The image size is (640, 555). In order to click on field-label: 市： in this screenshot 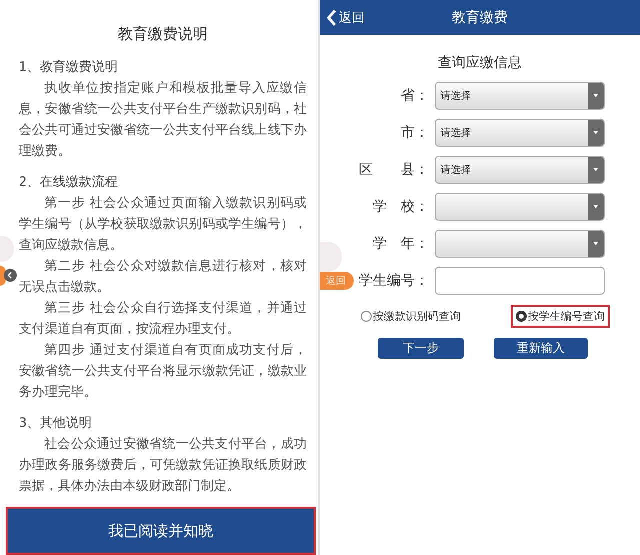, I will do `click(414, 133)`.